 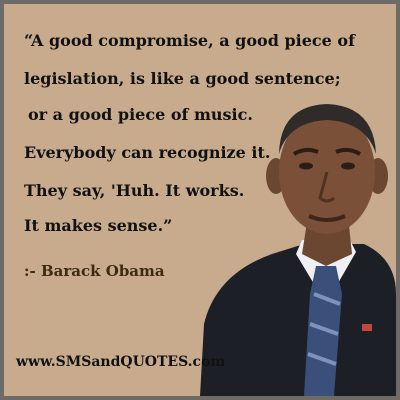 I want to click on website-url: www.SMSandQUOTES.com, so click(x=121, y=362).